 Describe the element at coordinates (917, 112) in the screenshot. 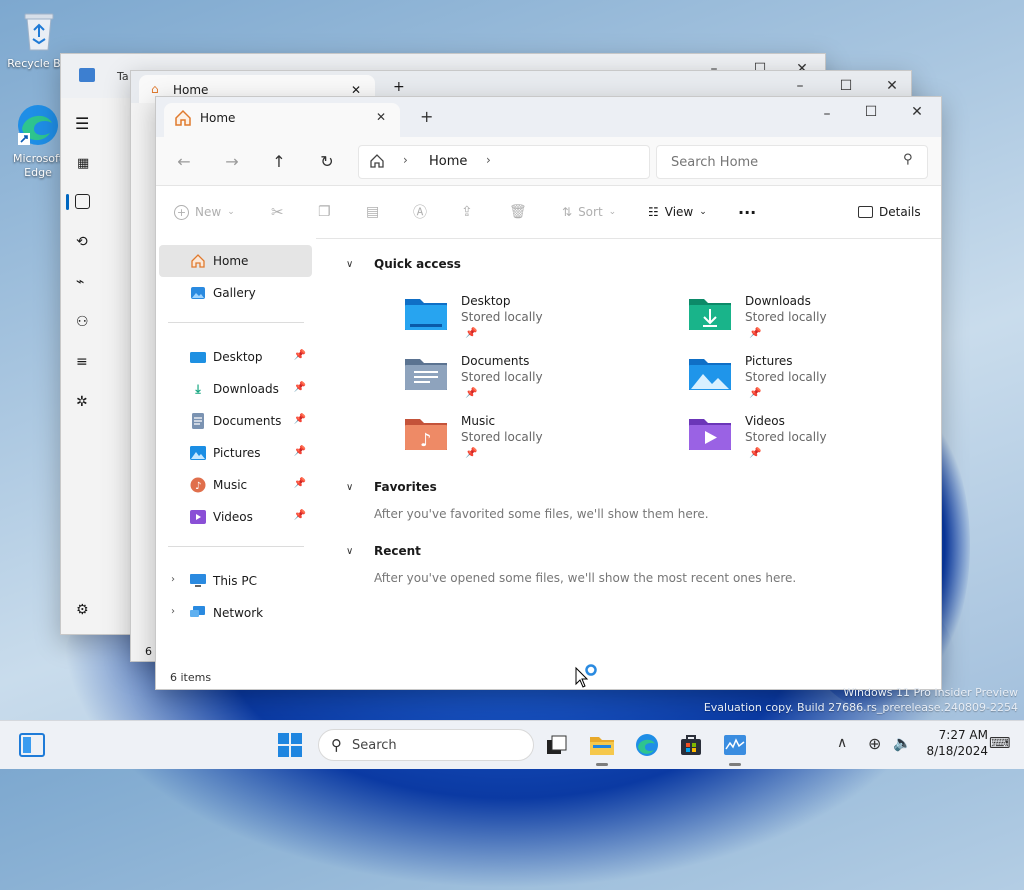

I see `close-button: ✕` at that location.